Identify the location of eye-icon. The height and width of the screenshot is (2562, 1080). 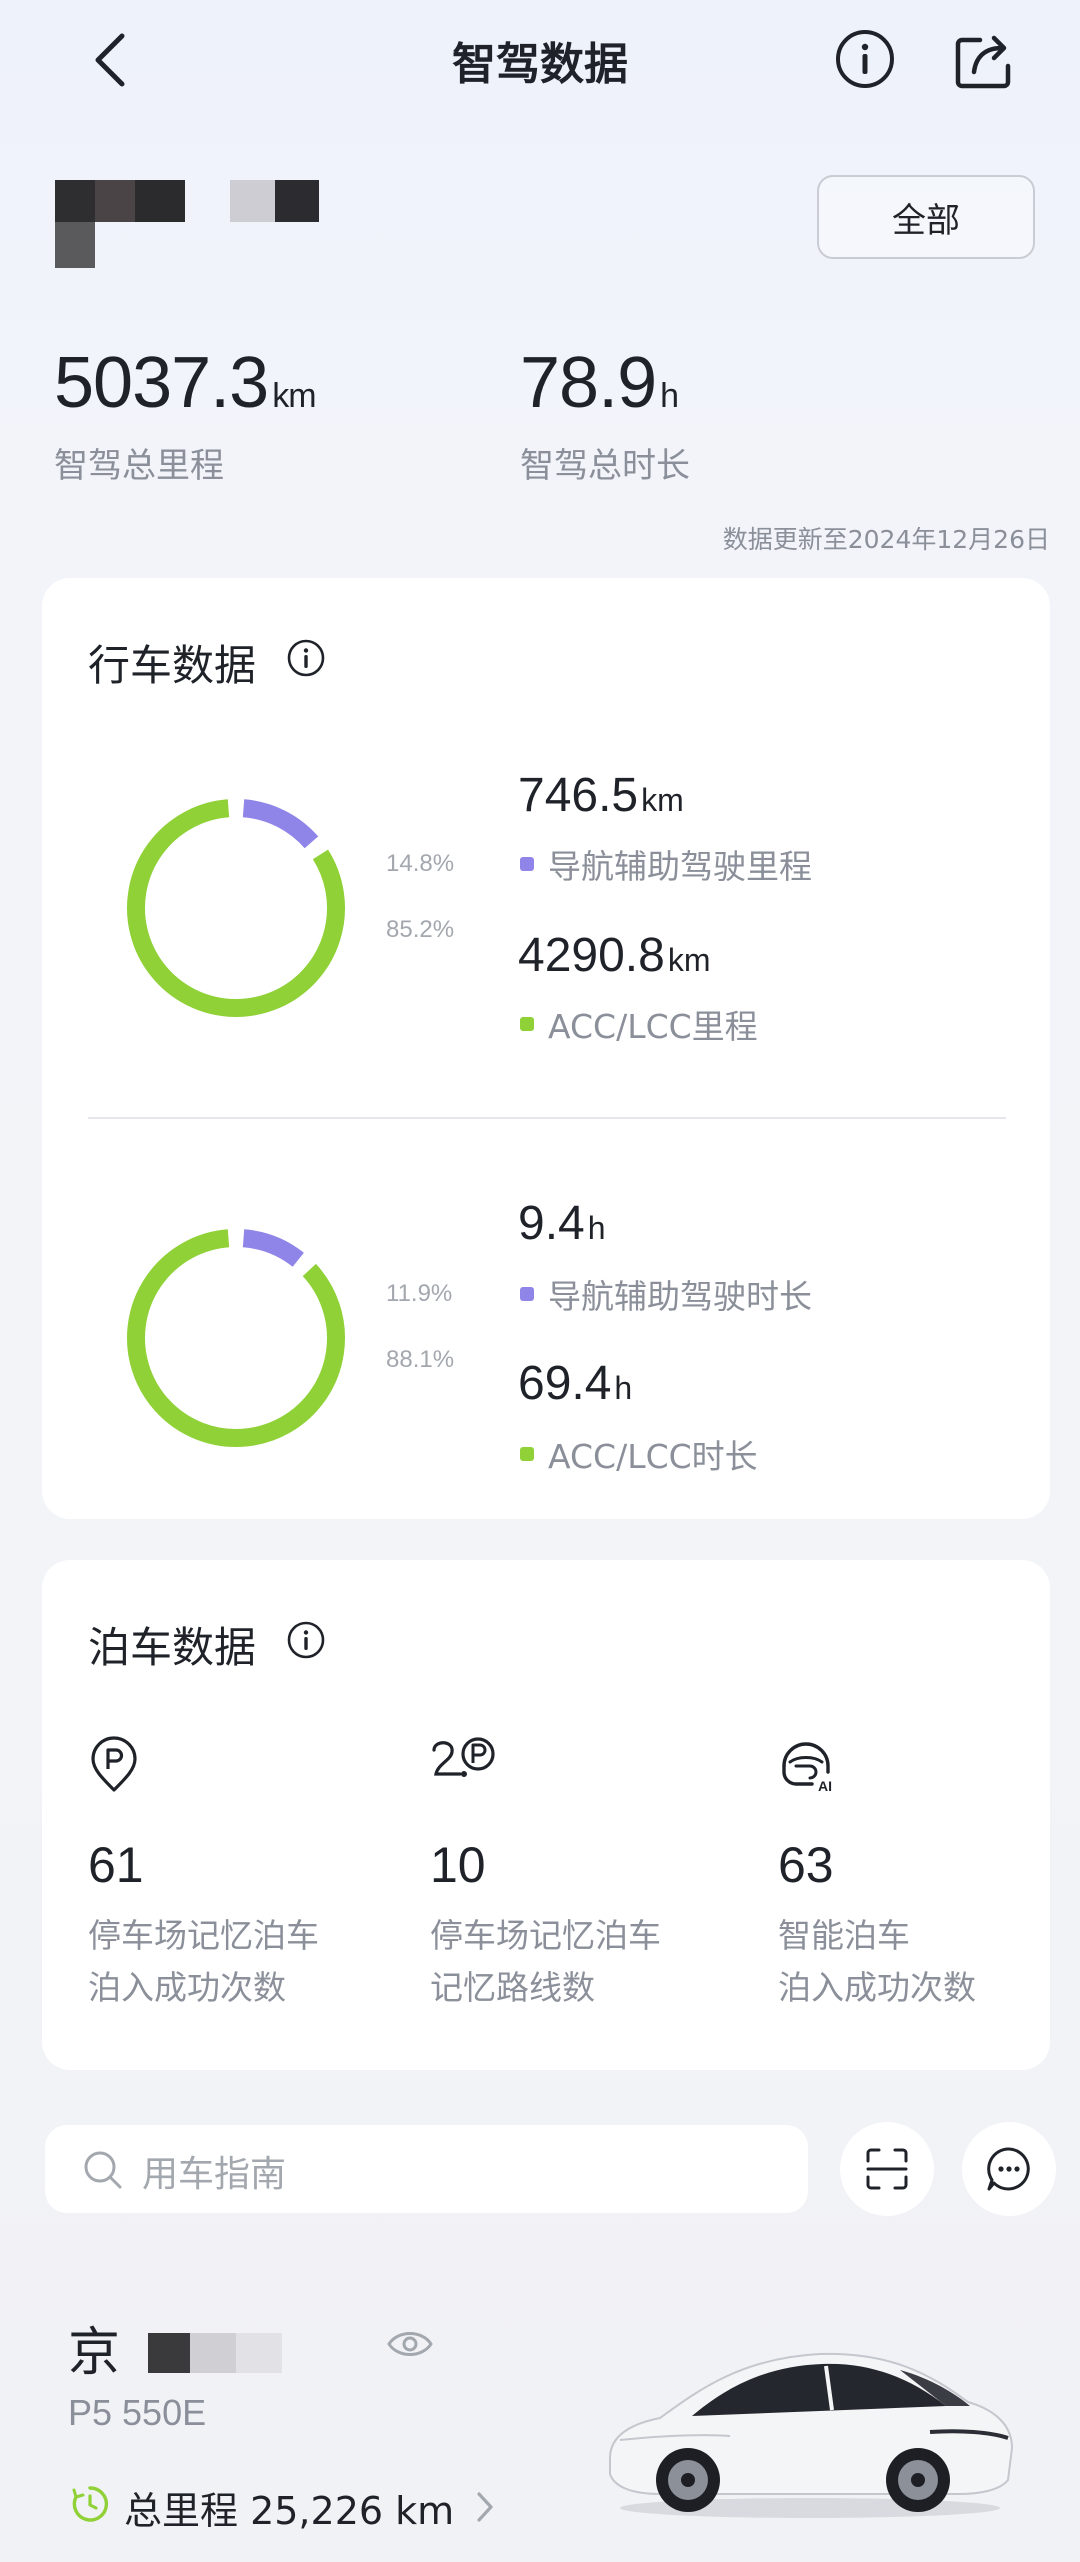
(410, 2344).